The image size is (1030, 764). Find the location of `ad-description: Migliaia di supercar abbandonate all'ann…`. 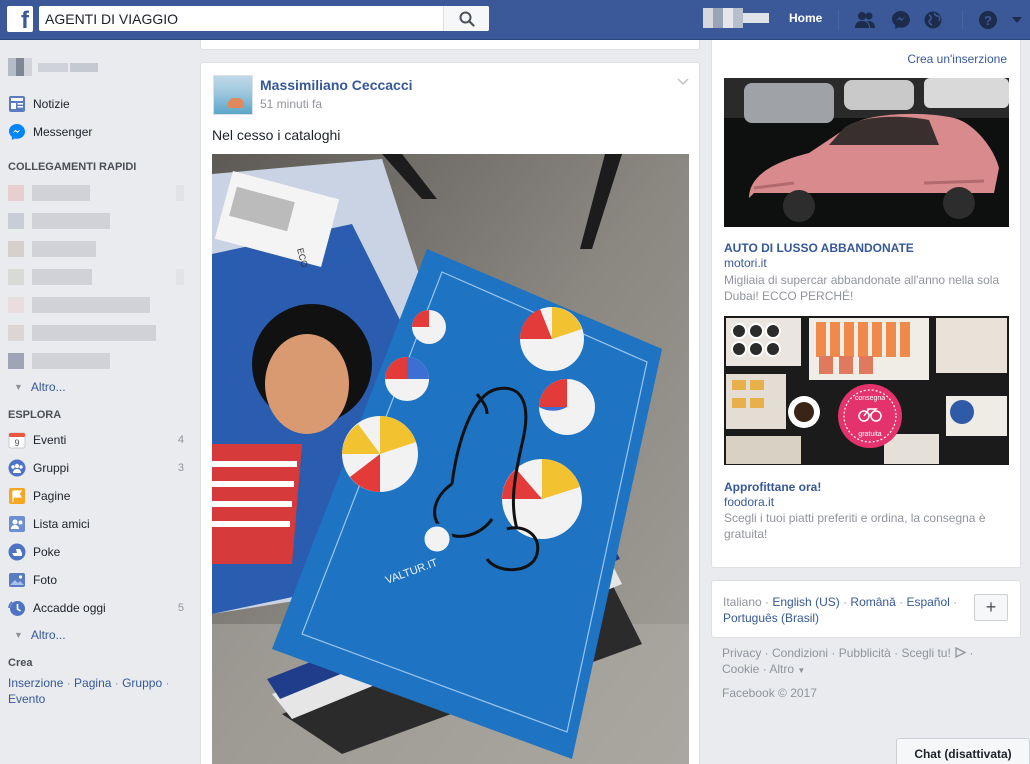

ad-description: Migliaia di supercar abbandonate all'ann… is located at coordinates (862, 288).